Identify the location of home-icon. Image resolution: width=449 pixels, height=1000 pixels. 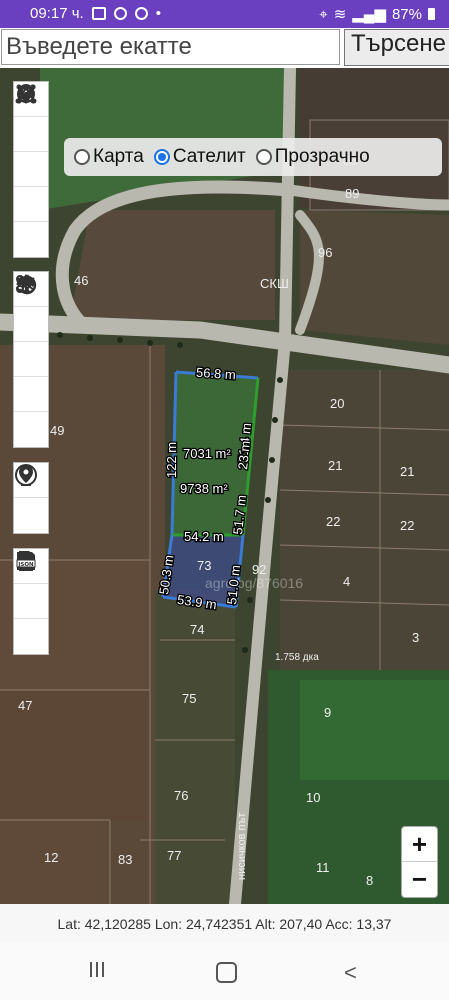
(226, 972).